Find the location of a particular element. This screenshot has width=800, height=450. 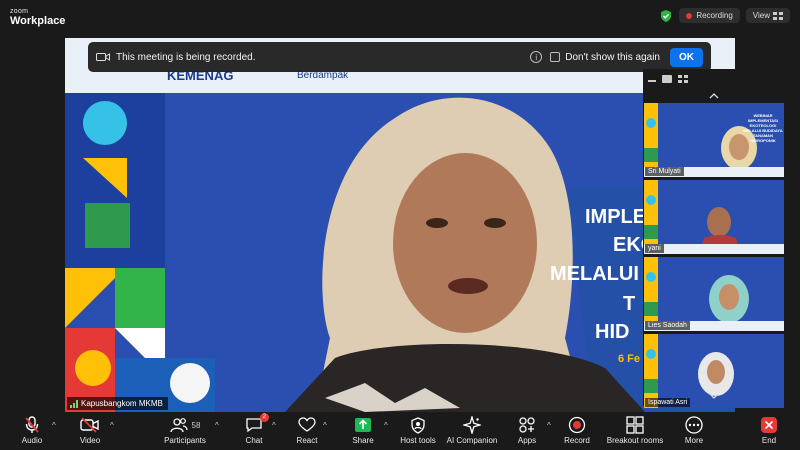

participants-button: 58 Participants is located at coordinates (185, 430).